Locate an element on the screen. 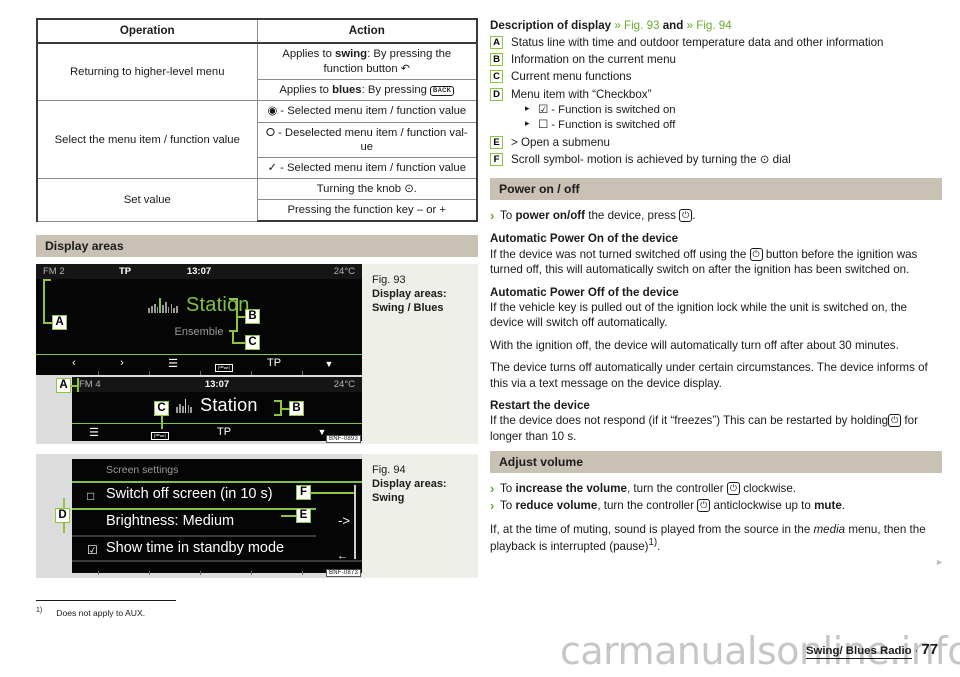 Image resolution: width=960 pixels, height=677 pixels. figure-93-image: FM 2 TP 13:07 24°C Station Ensemble ‹ › is located at coordinates (199, 354).